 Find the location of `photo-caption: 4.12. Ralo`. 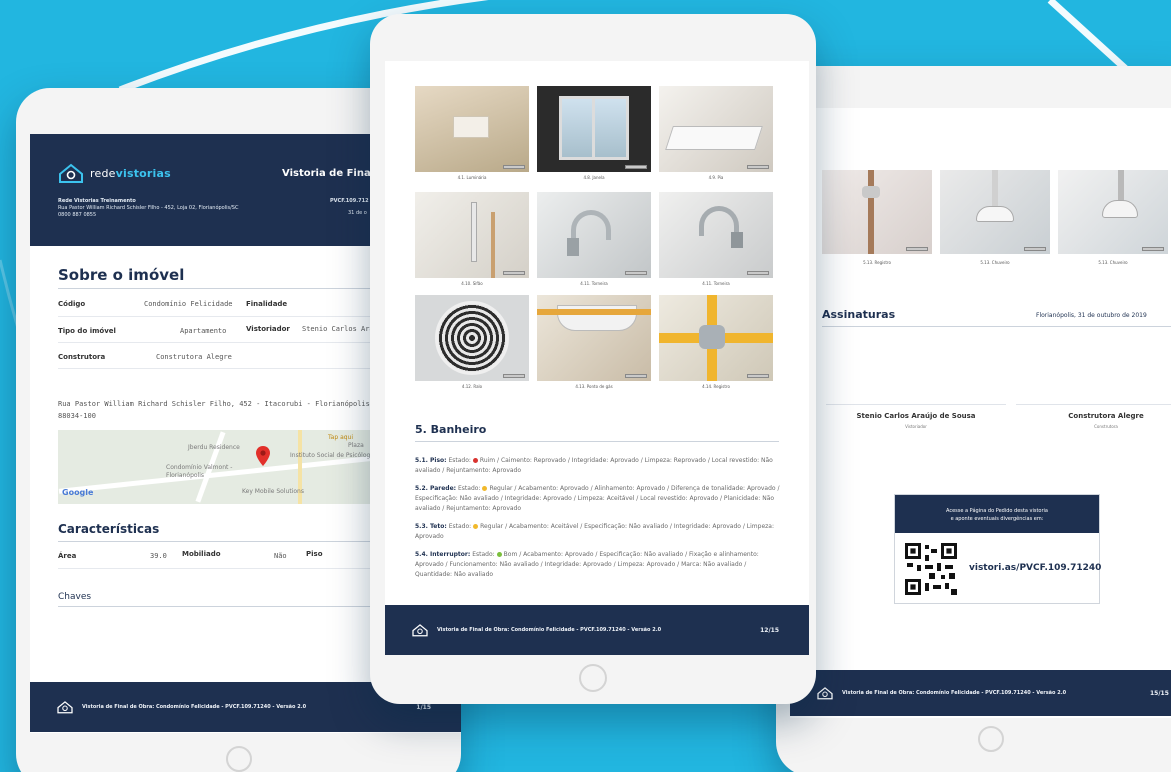

photo-caption: 4.12. Ralo is located at coordinates (472, 386).